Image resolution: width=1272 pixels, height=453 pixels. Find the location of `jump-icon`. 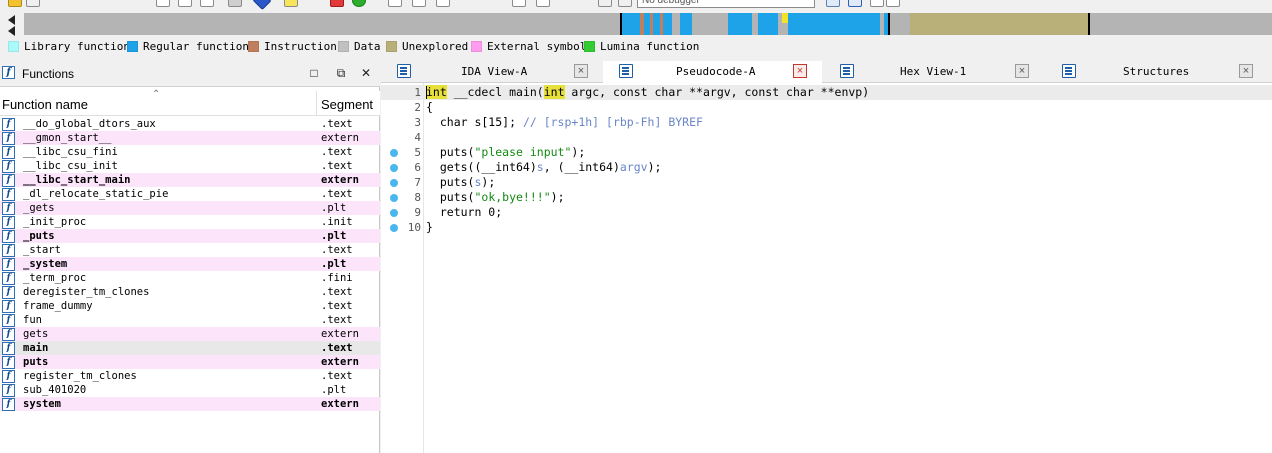

jump-icon is located at coordinates (235, 3).